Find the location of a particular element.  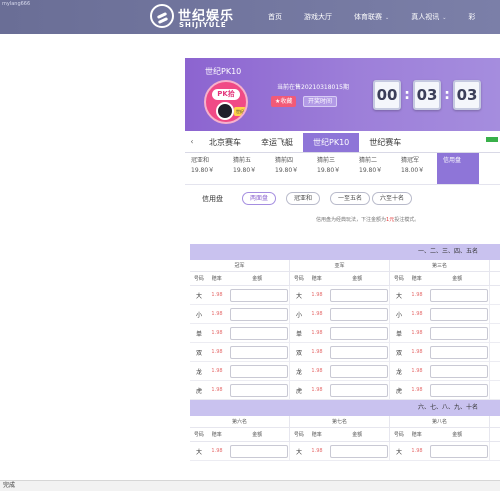

nav-label: 真人视讯 is located at coordinates (425, 17).